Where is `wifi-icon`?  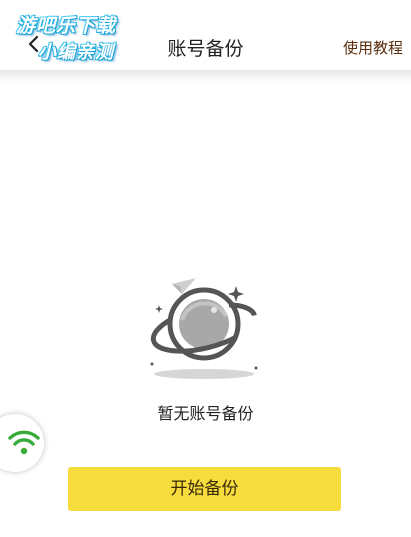 wifi-icon is located at coordinates (24, 442).